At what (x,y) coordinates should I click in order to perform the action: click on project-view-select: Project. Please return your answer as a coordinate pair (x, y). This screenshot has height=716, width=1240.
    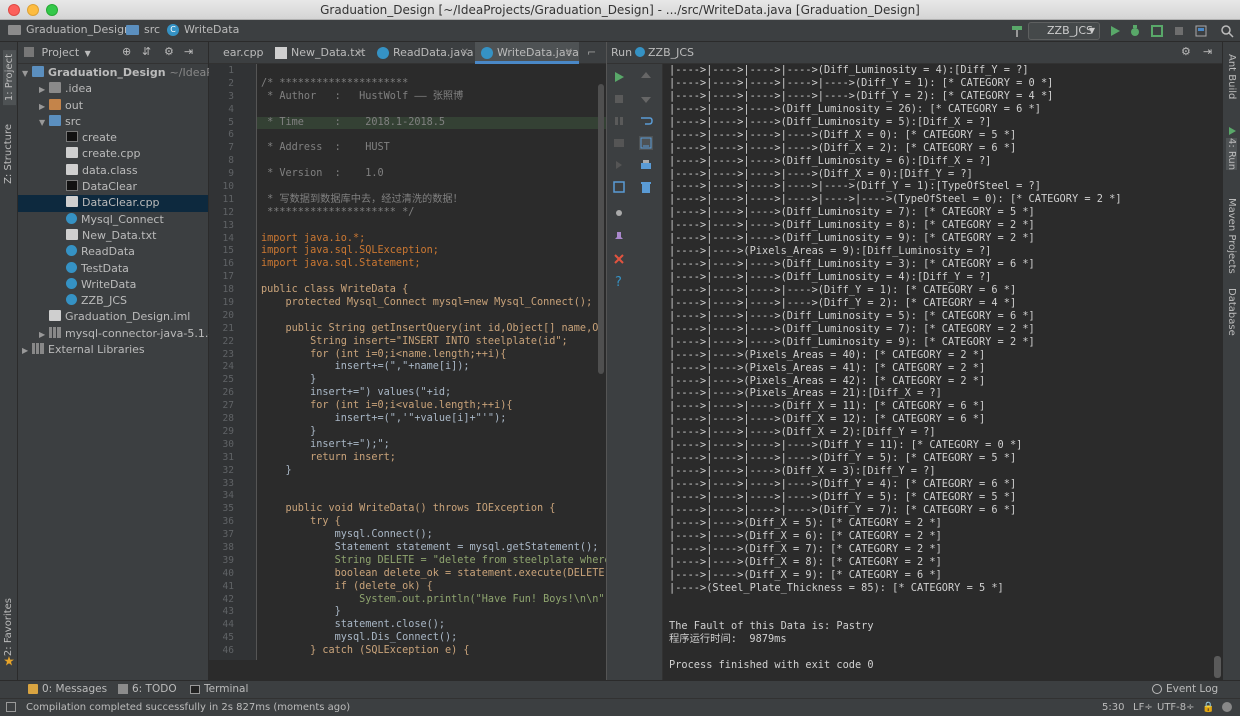
    Looking at the image, I should click on (61, 52).